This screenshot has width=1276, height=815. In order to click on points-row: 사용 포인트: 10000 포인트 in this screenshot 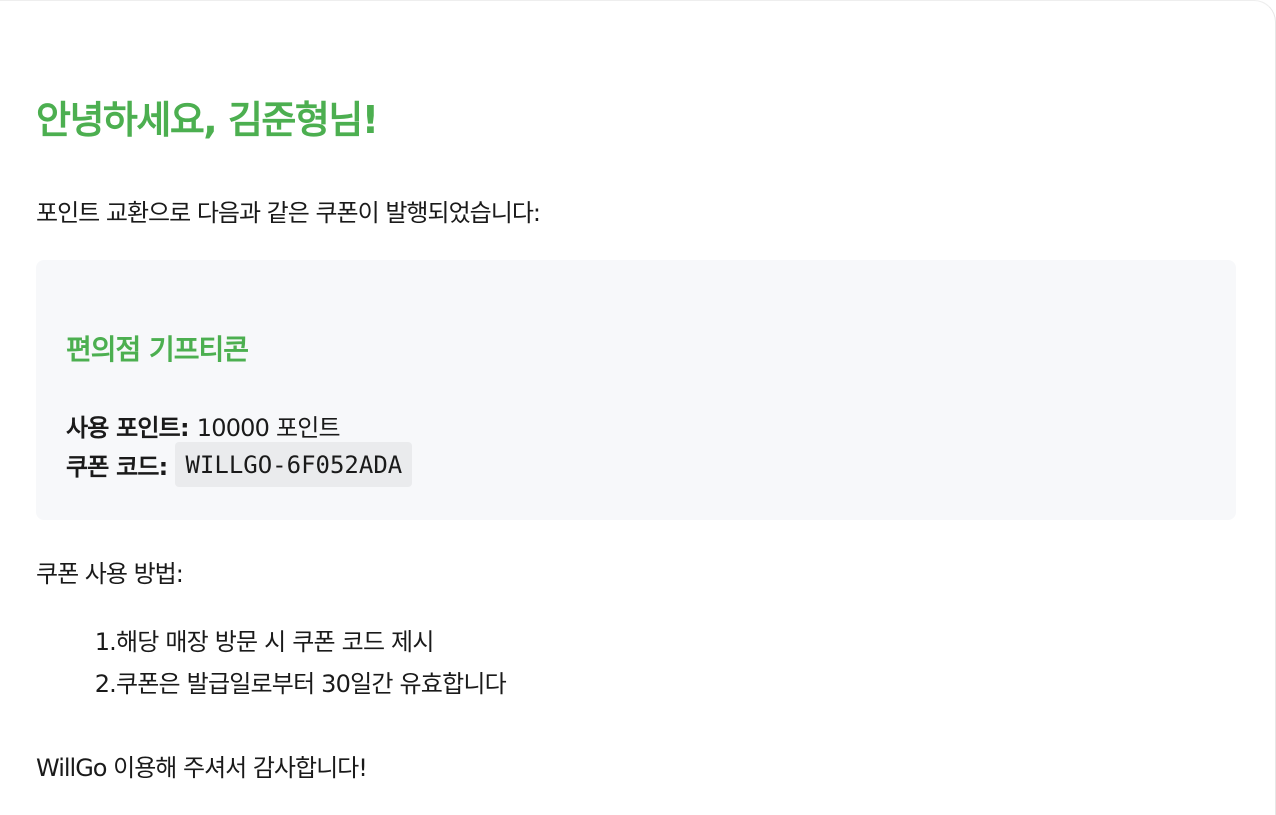, I will do `click(203, 425)`.